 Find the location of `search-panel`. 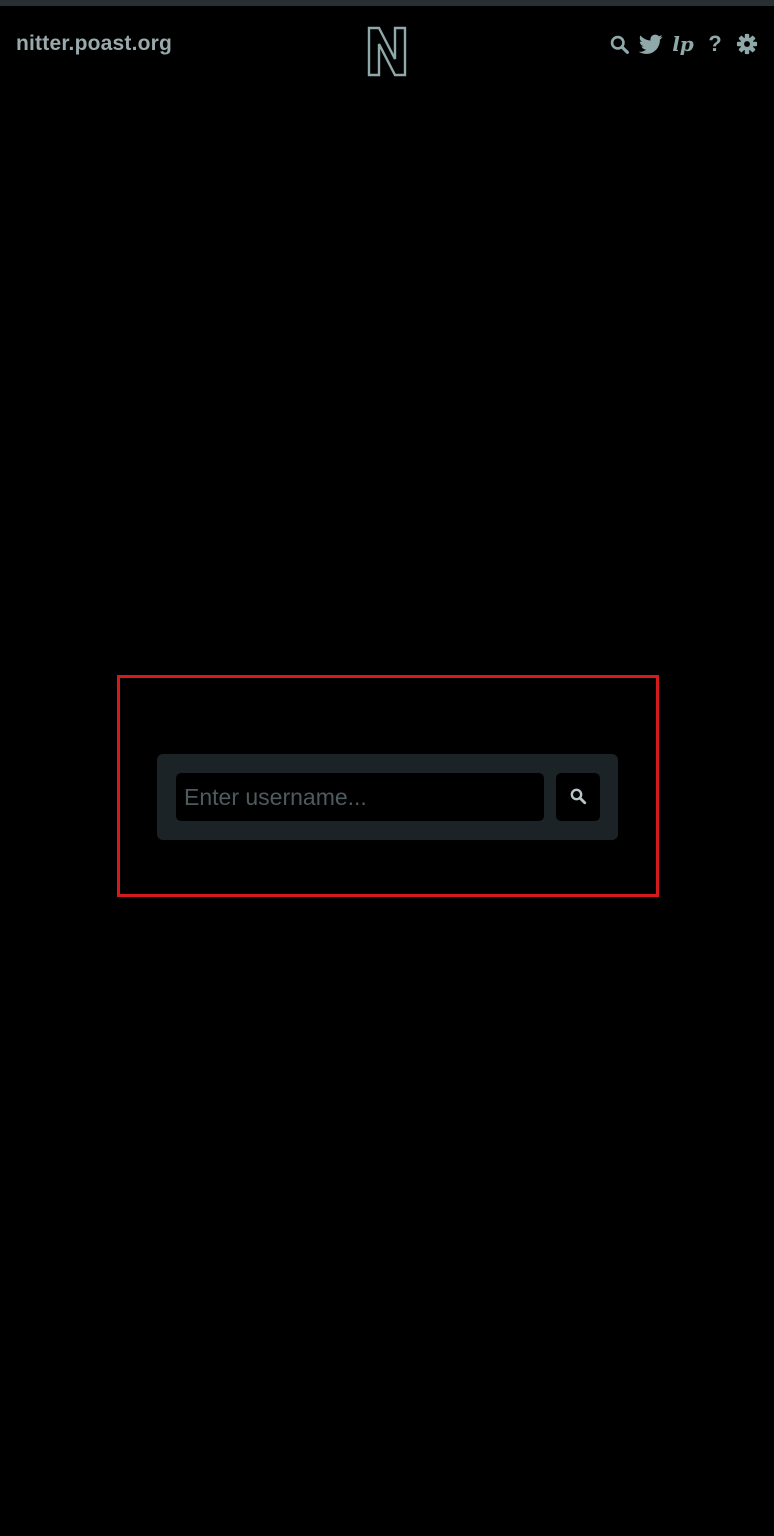

search-panel is located at coordinates (387, 797).